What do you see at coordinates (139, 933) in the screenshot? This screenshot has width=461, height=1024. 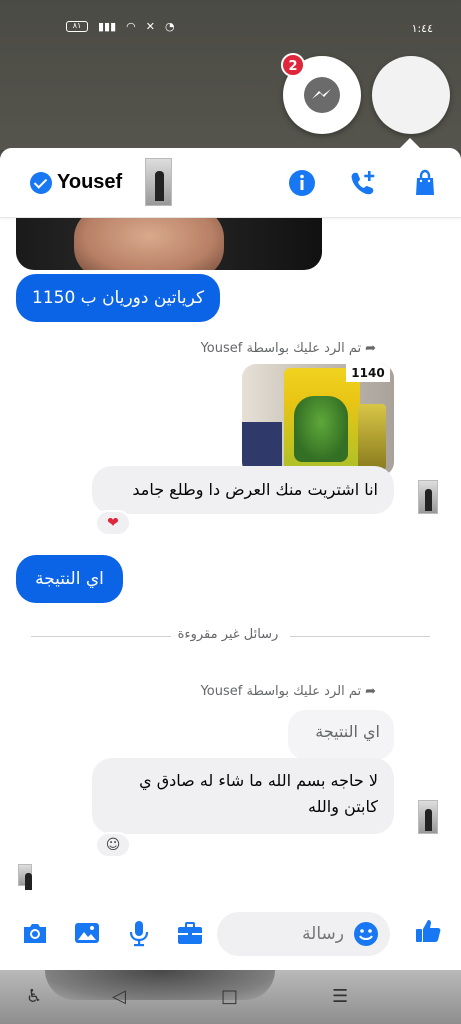 I see `microphone-icon` at bounding box center [139, 933].